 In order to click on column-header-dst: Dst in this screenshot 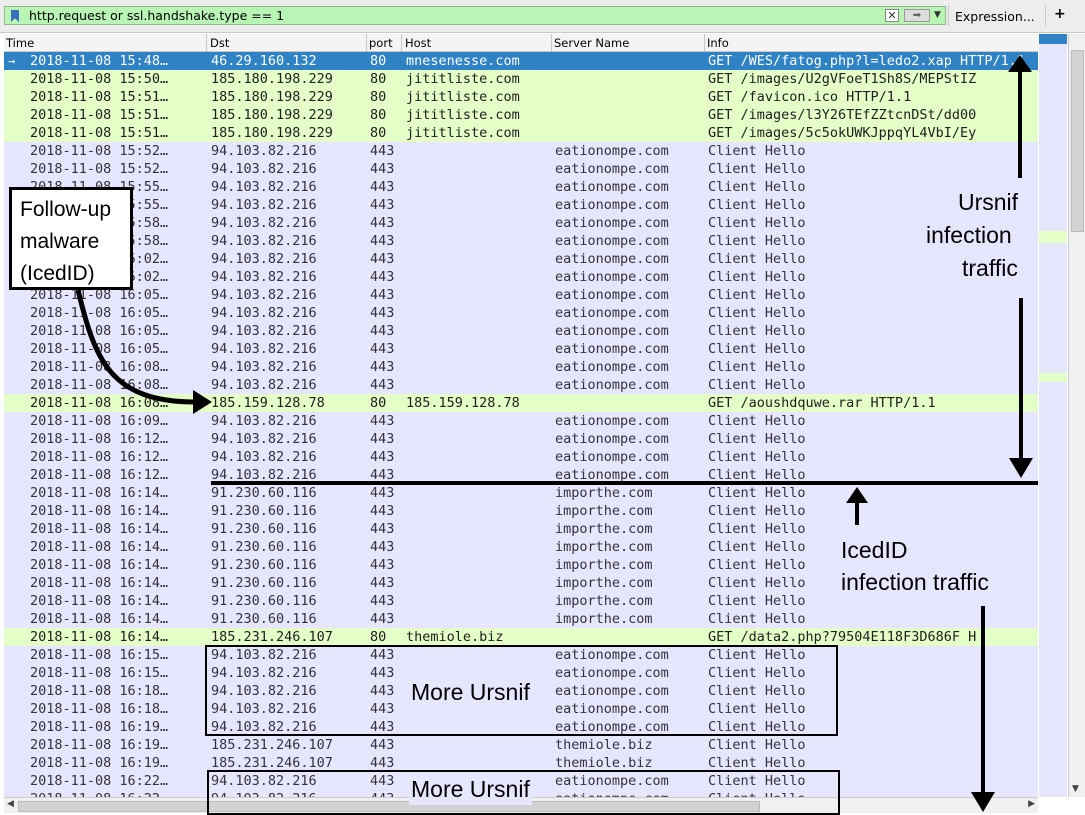, I will do `click(219, 43)`.